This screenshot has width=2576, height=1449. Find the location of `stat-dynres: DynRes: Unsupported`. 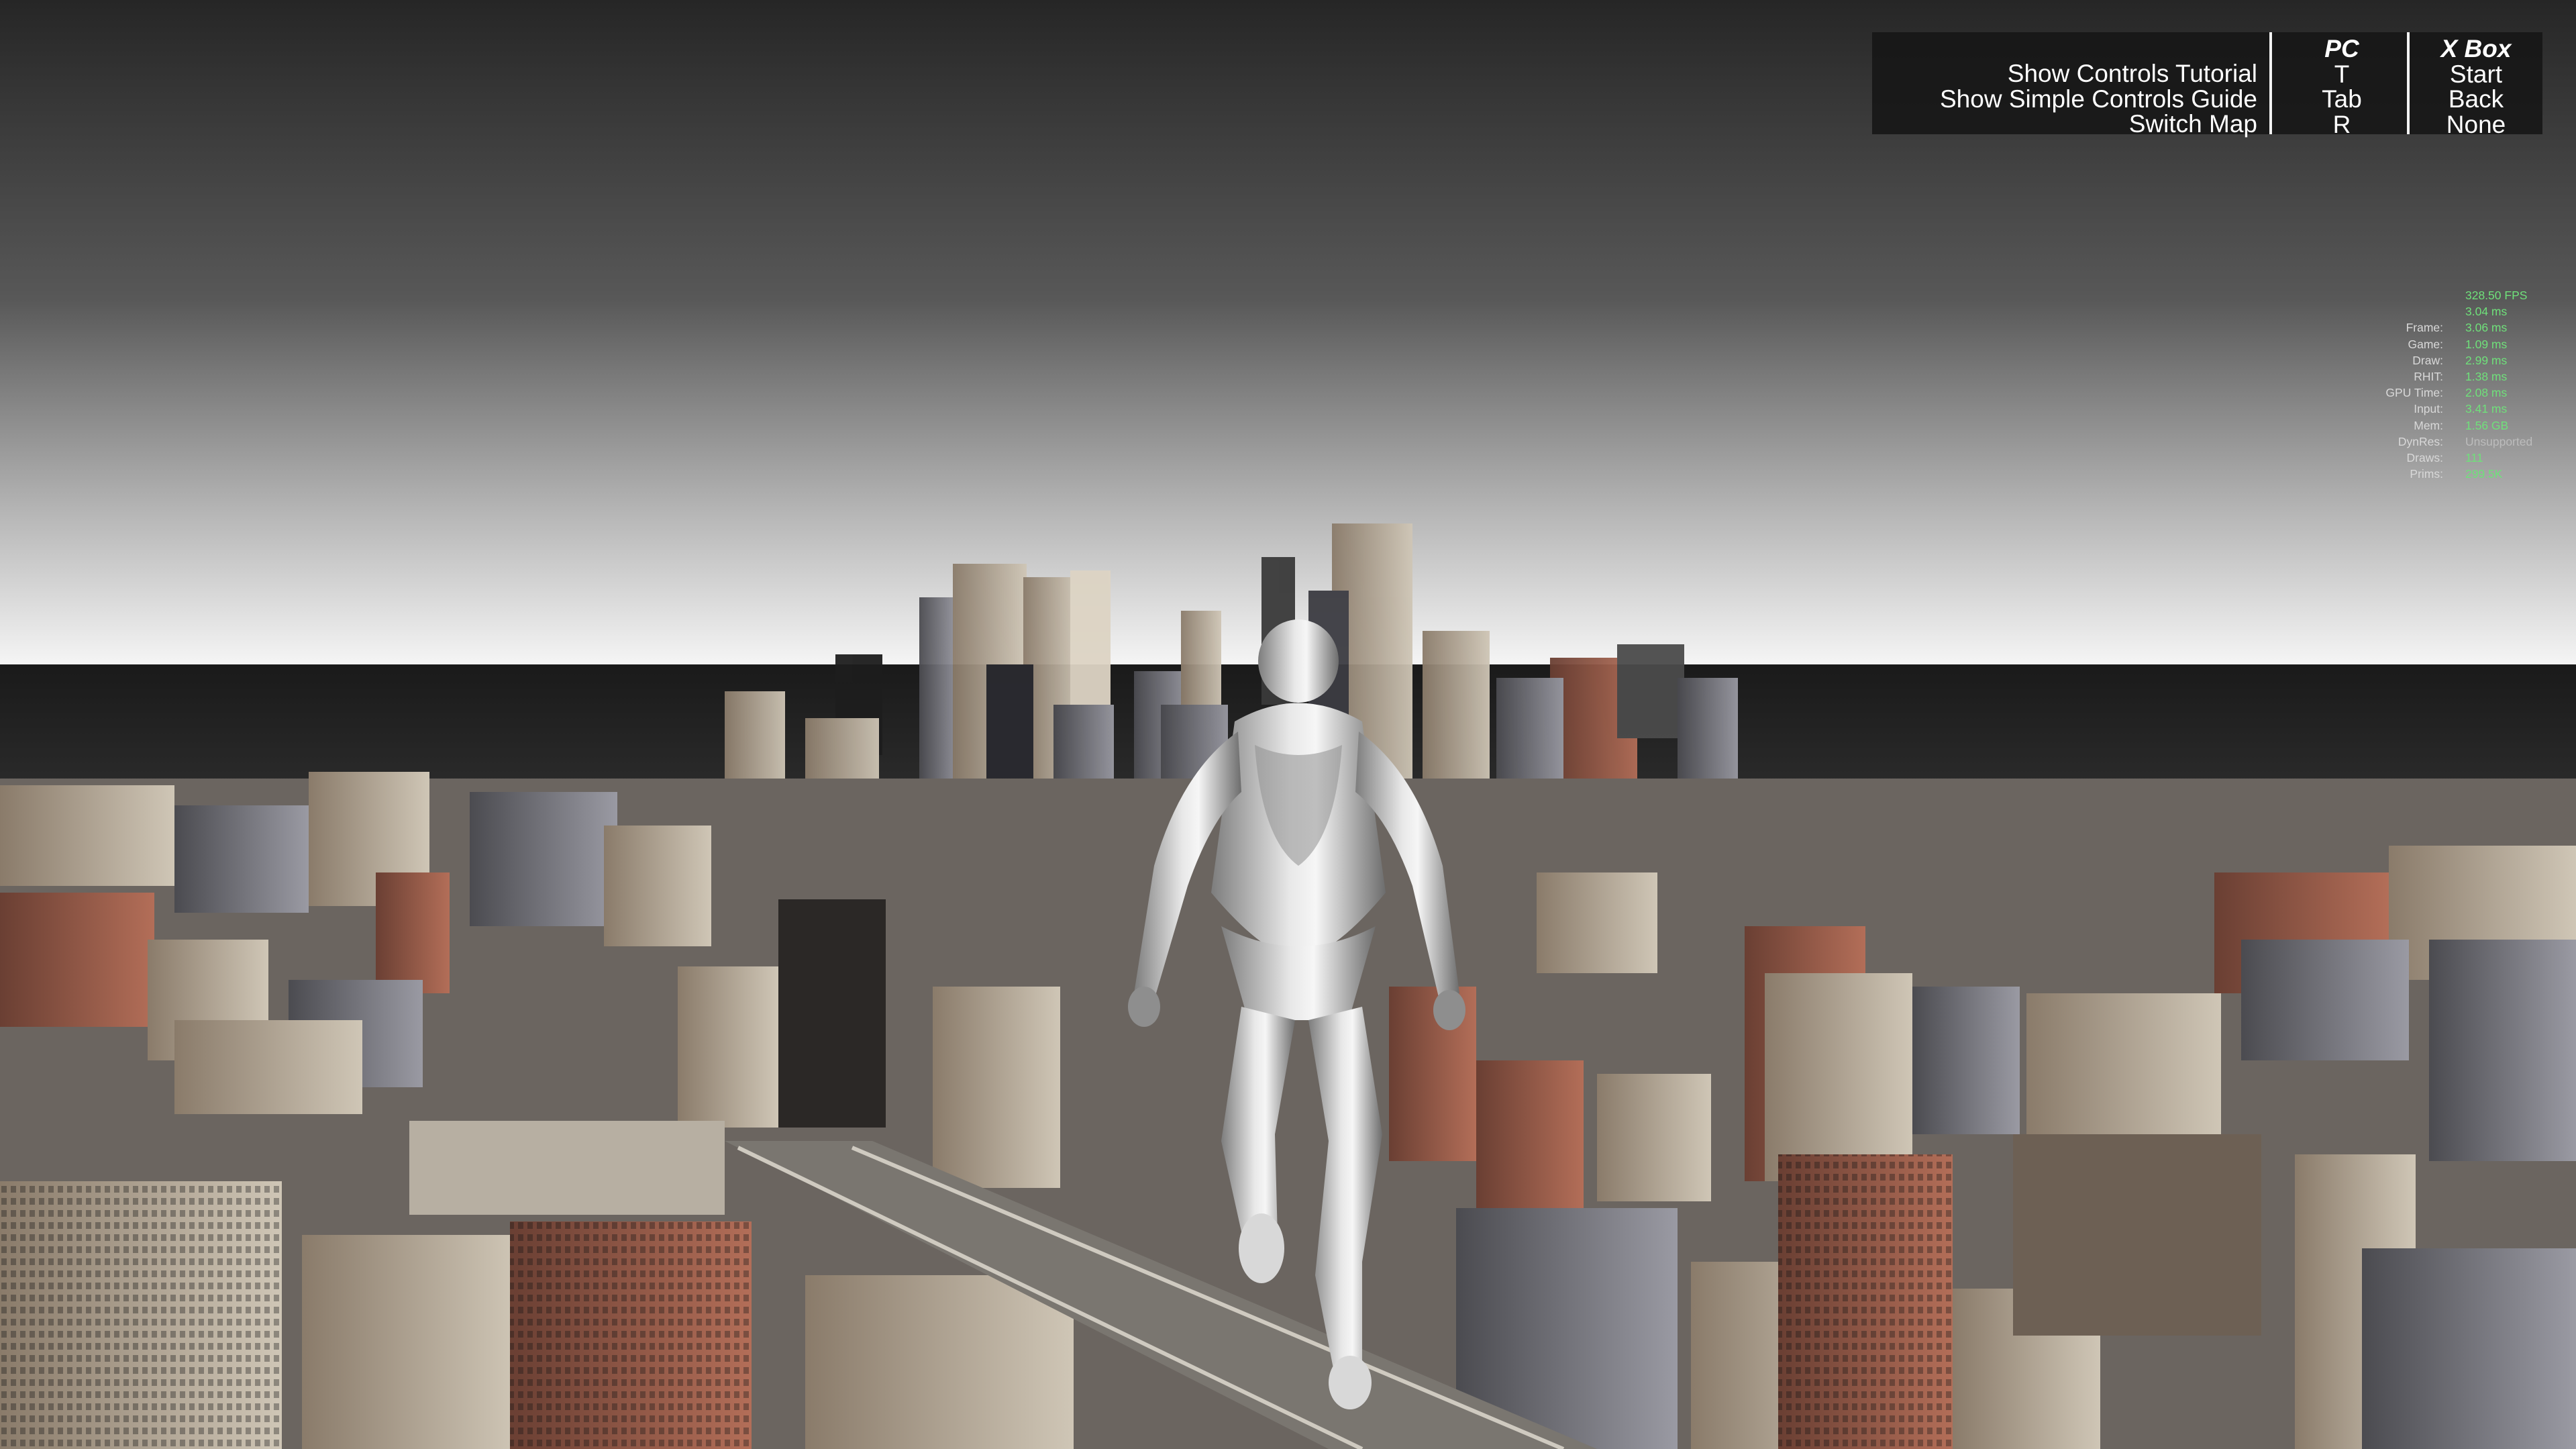

stat-dynres: DynRes: Unsupported is located at coordinates (2465, 441).